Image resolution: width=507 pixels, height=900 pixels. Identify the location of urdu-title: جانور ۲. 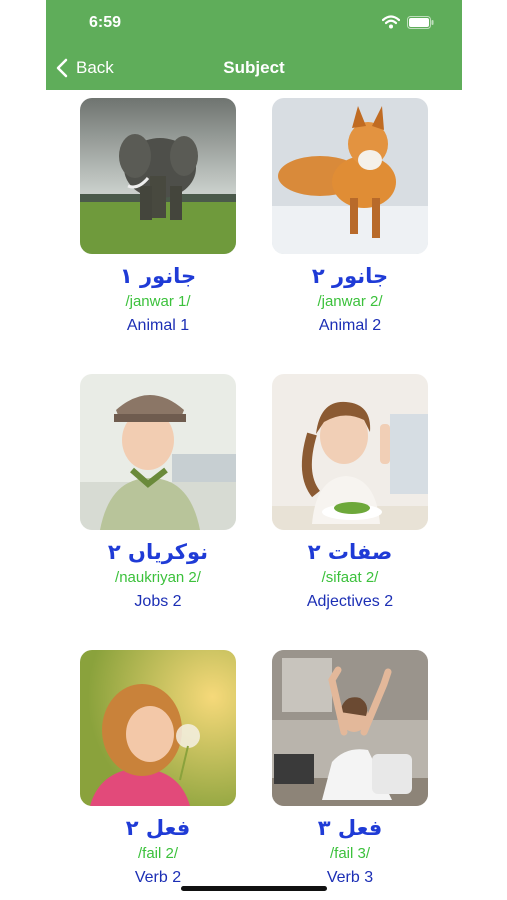
(350, 276).